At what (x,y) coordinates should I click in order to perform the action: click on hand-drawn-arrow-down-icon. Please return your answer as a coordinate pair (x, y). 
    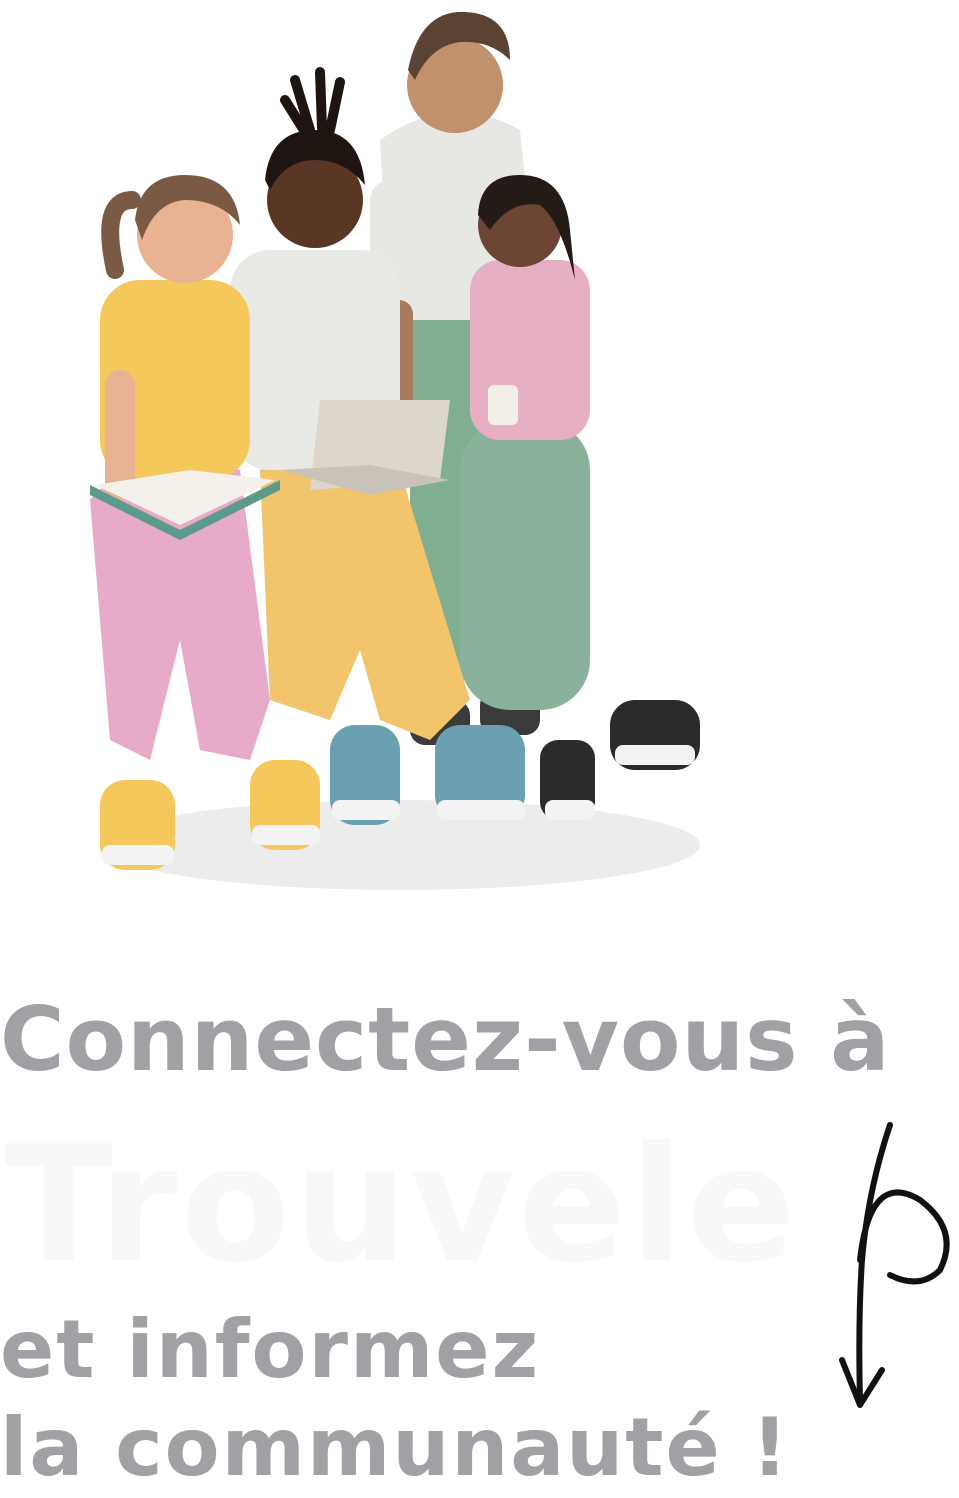
    Looking at the image, I should click on (889, 1270).